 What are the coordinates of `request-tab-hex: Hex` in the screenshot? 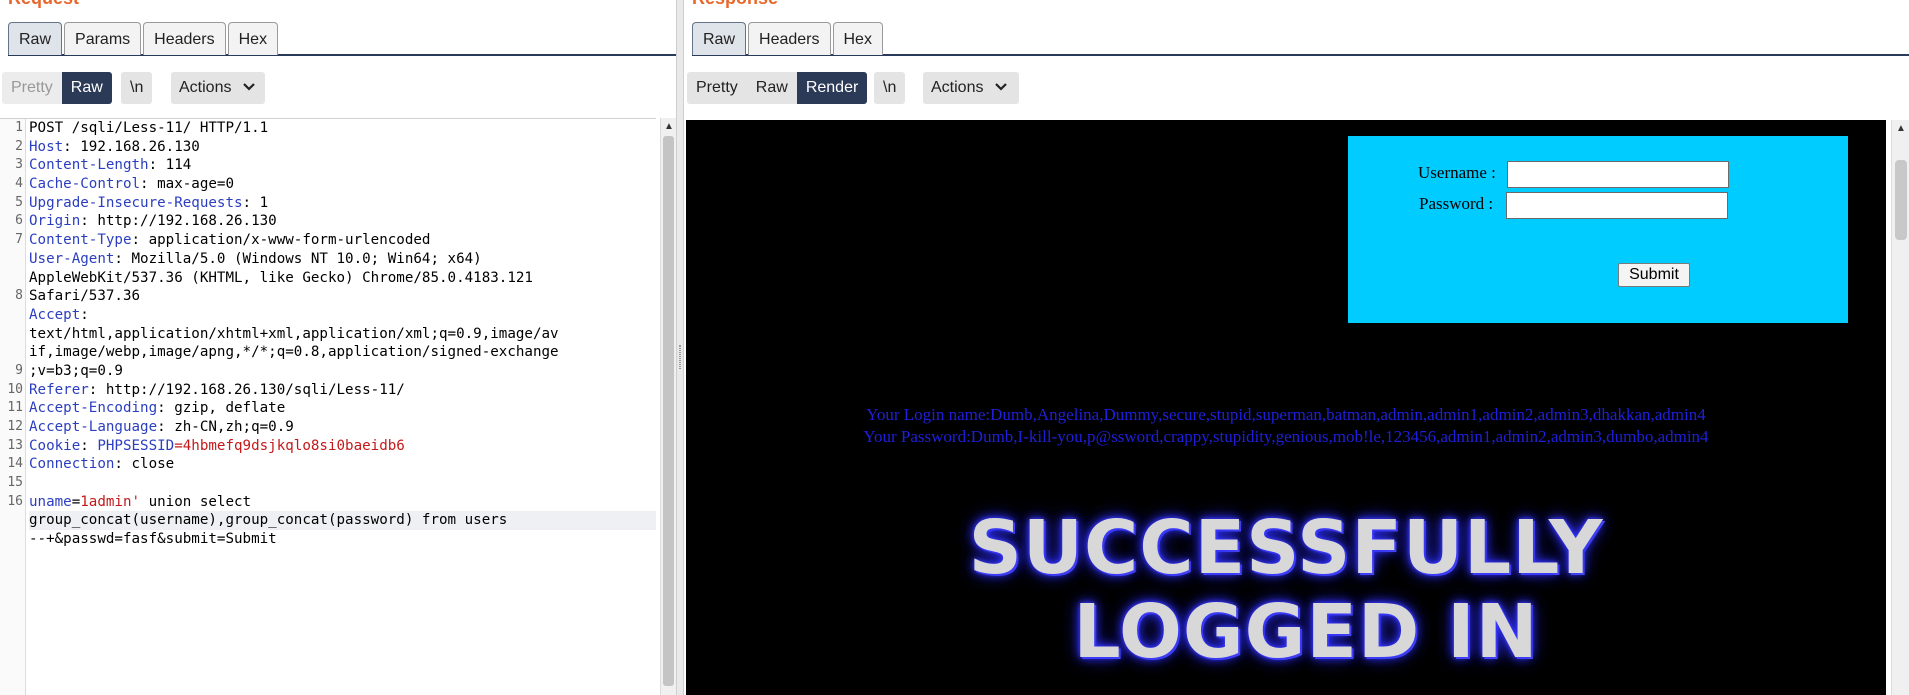 It's located at (253, 38).